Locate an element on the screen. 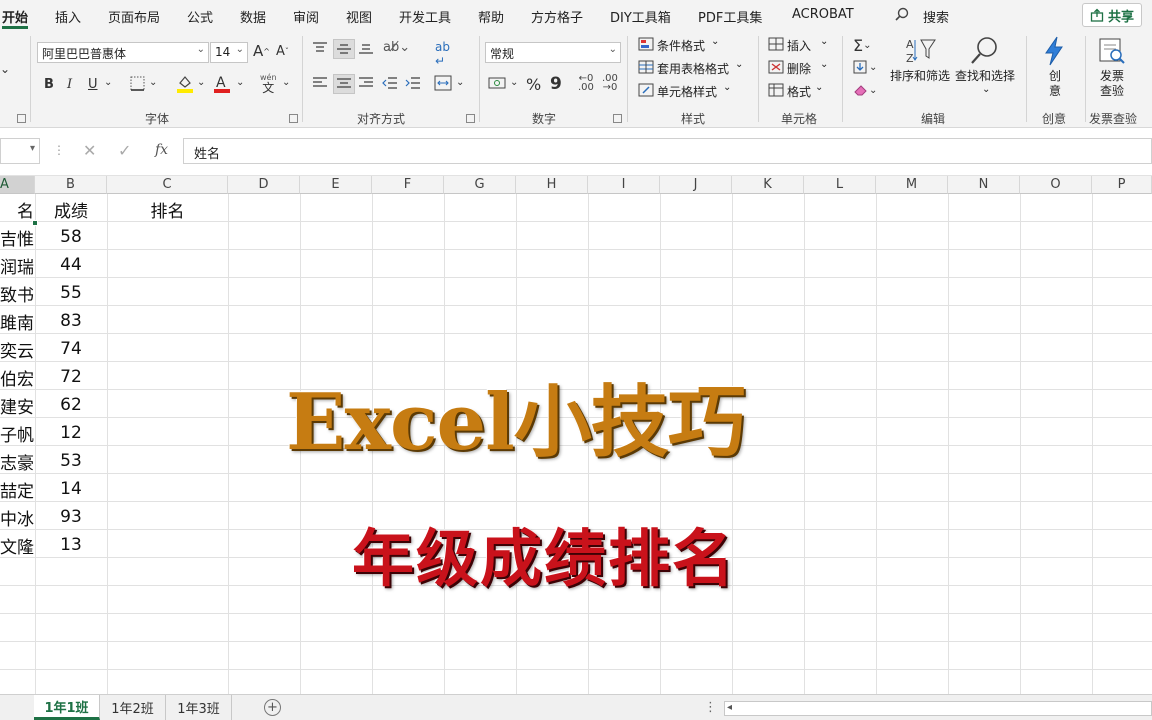  score-cell: 62 is located at coordinates (71, 405).